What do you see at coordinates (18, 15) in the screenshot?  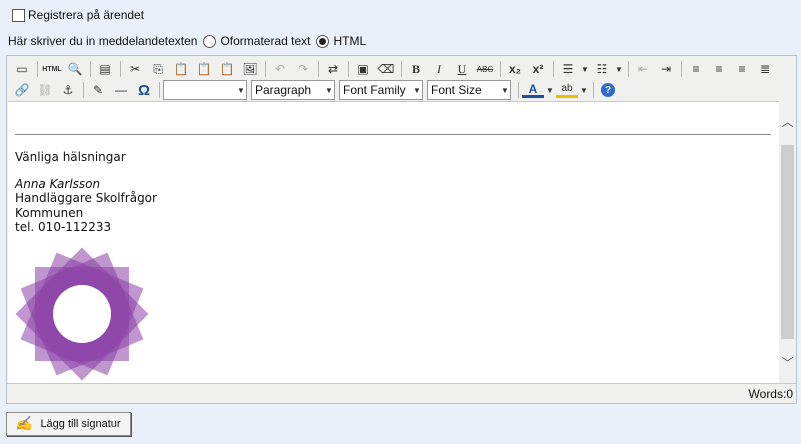 I see `register-checkbox` at bounding box center [18, 15].